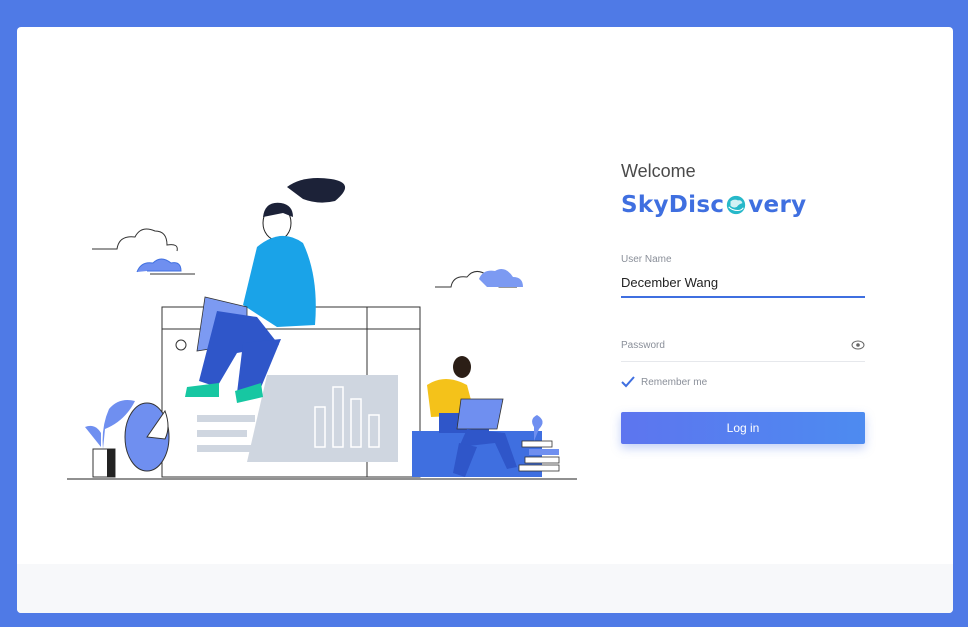 This screenshot has height=627, width=968. Describe the element at coordinates (646, 259) in the screenshot. I see `username-label: User Name` at that location.